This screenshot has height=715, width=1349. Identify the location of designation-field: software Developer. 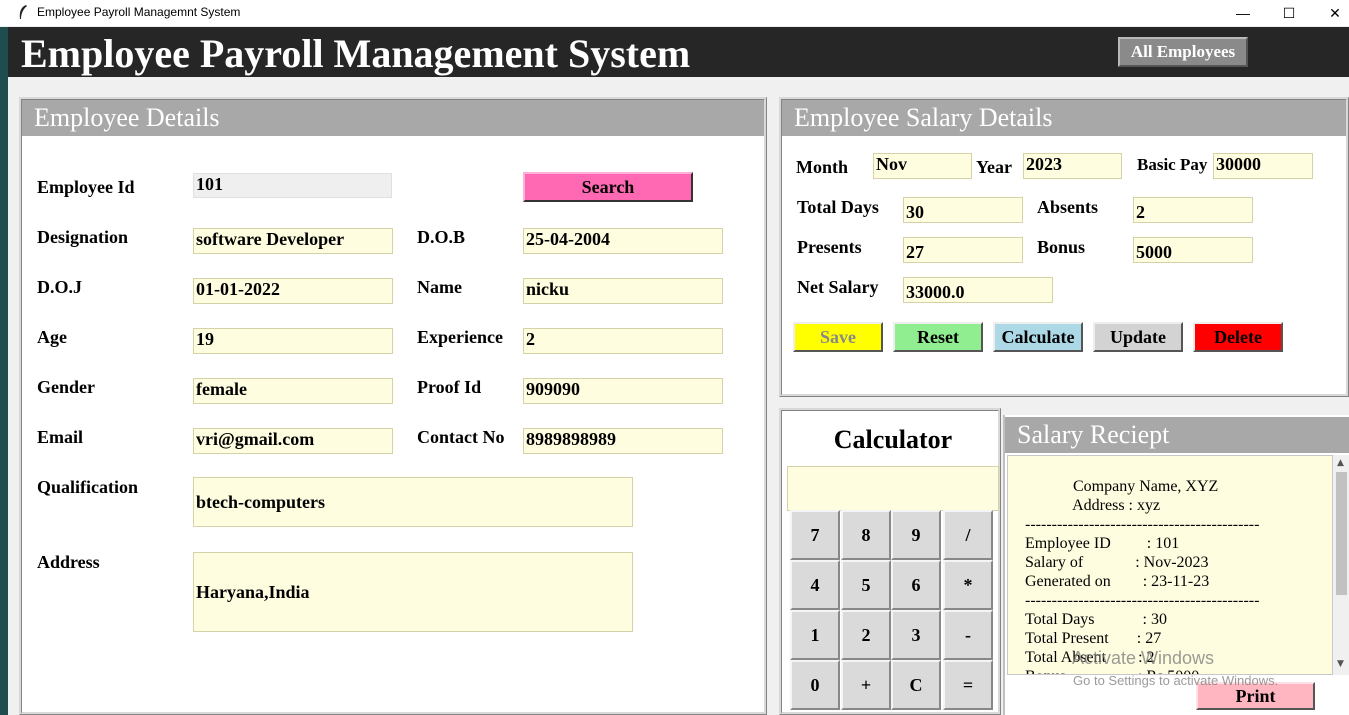
(293, 241).